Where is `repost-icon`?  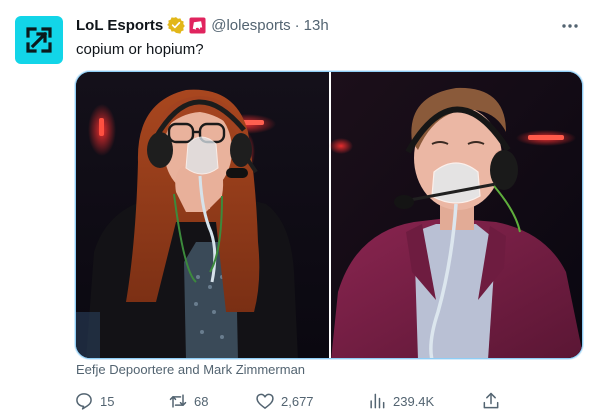 repost-icon is located at coordinates (178, 401).